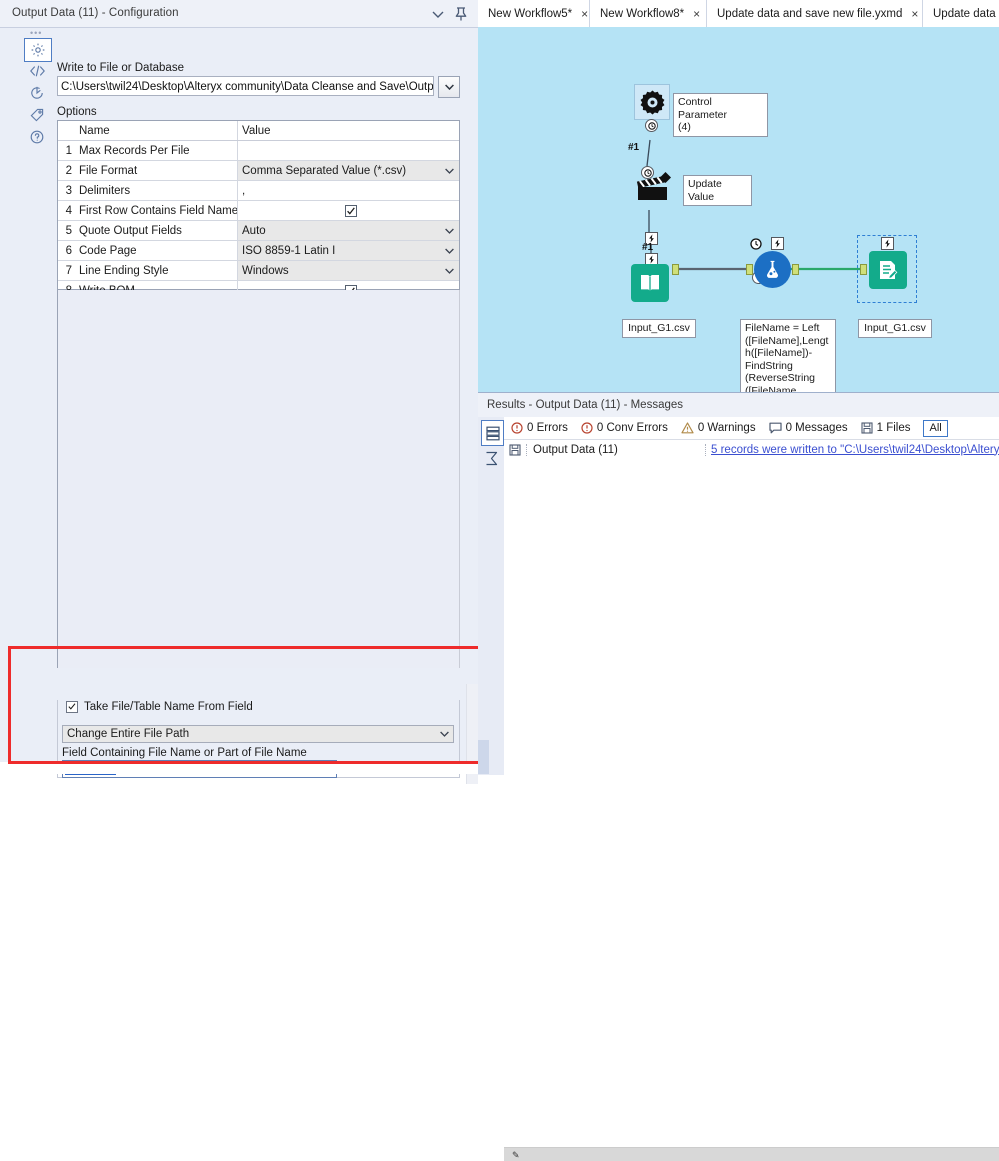  What do you see at coordinates (772, 269) in the screenshot?
I see `flask-formula-tool-icon` at bounding box center [772, 269].